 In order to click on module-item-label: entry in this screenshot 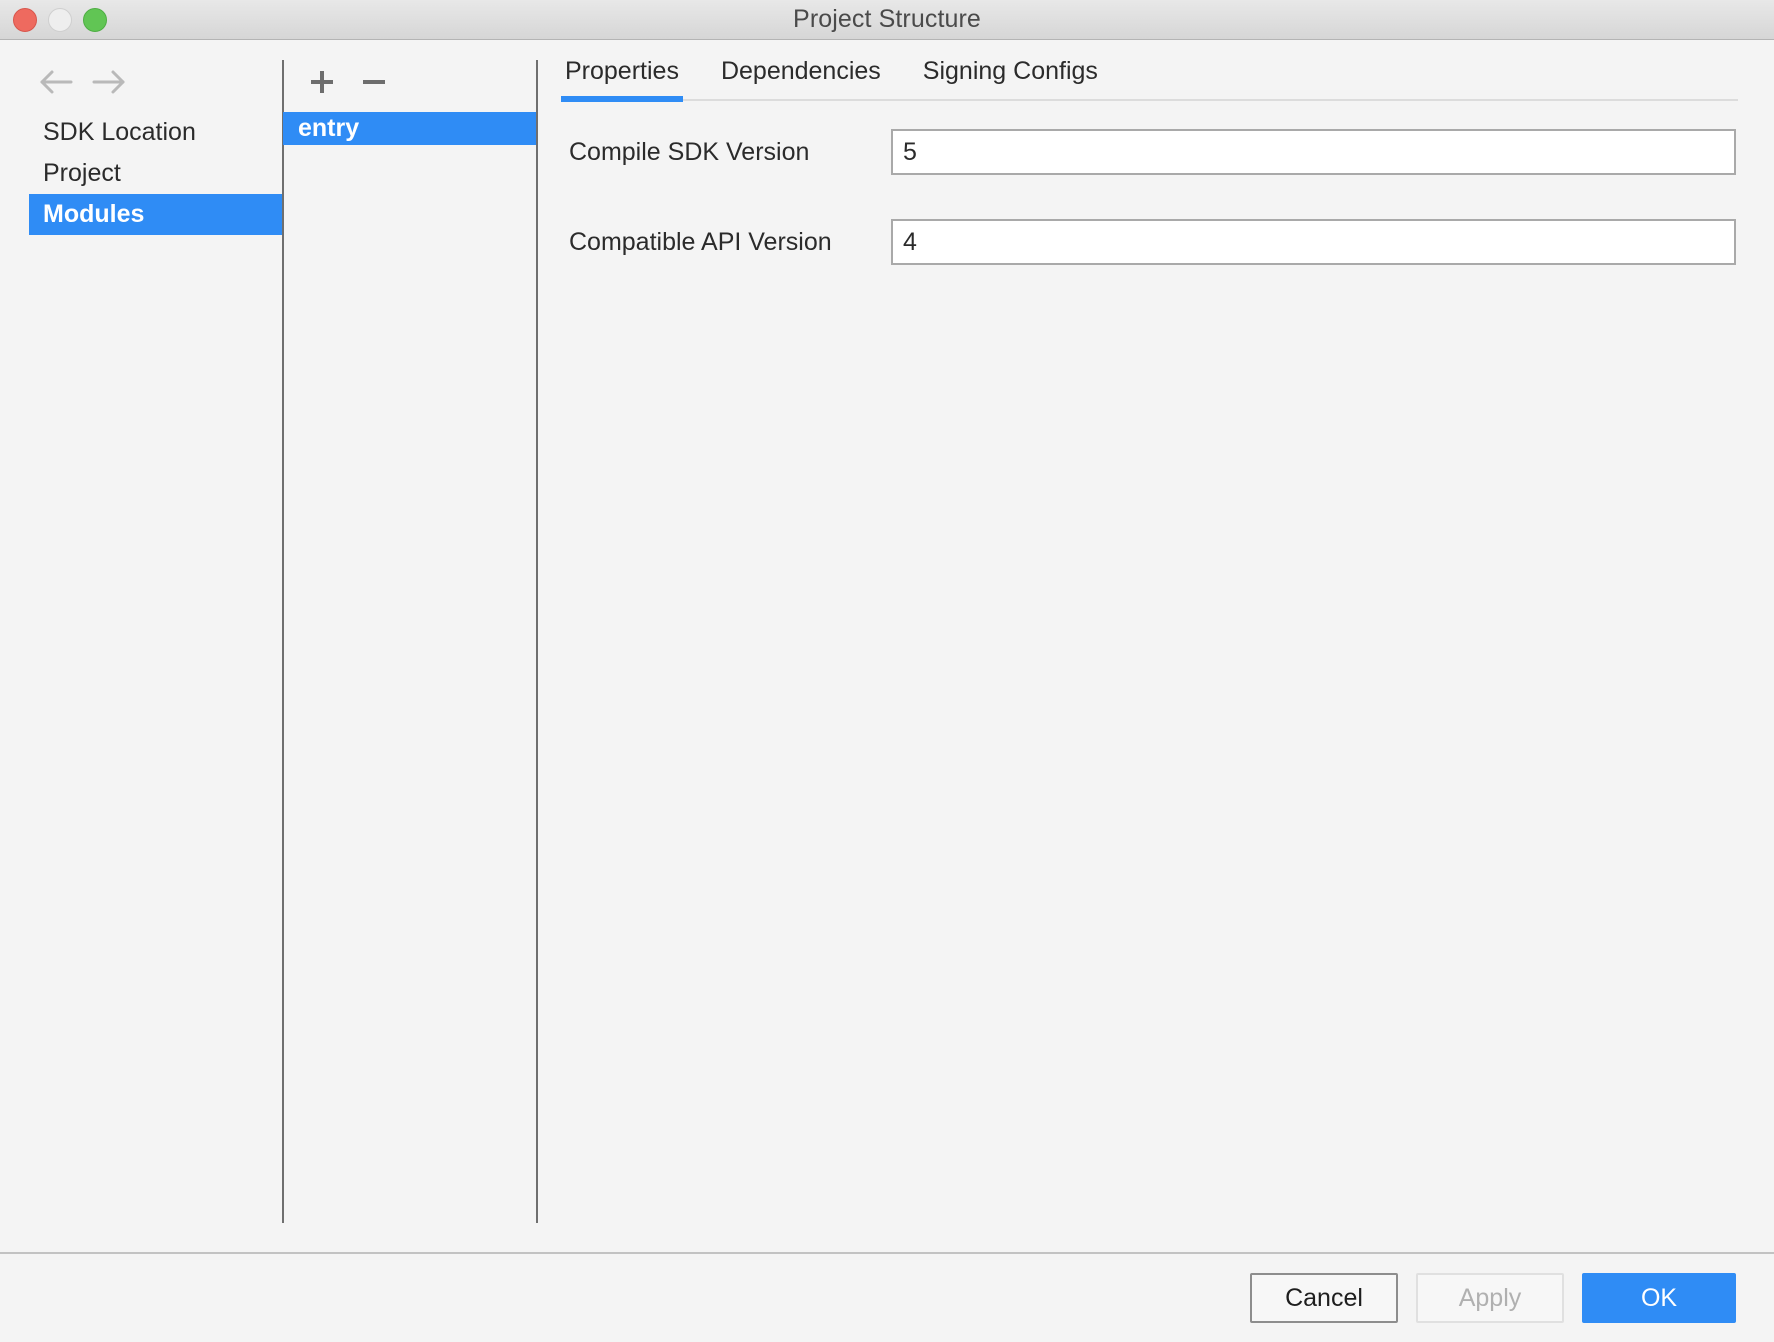, I will do `click(329, 128)`.